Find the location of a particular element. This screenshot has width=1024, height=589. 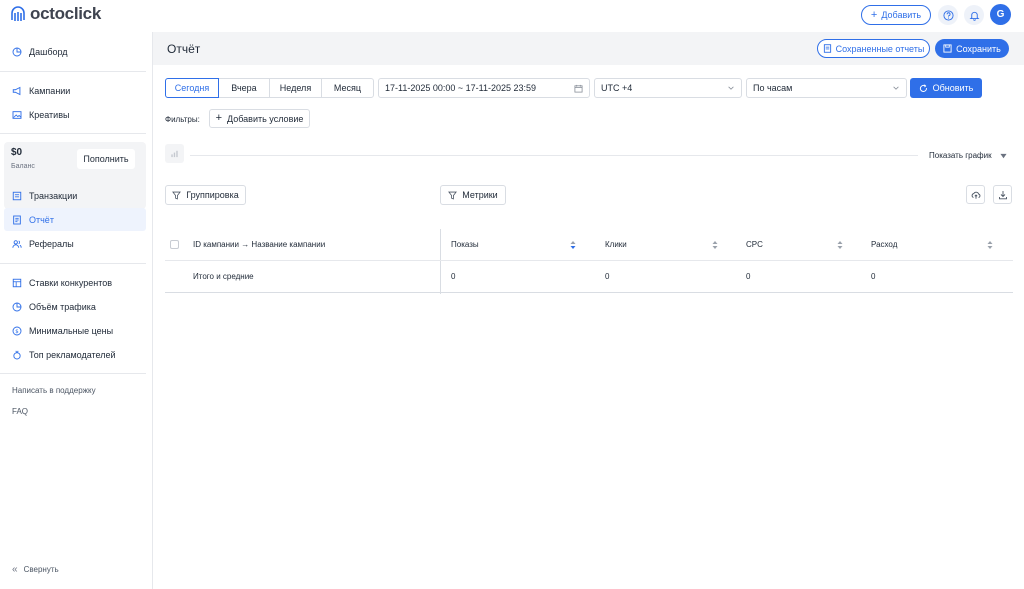

sidebar-item-label: Топ рекламодателей is located at coordinates (72, 354).